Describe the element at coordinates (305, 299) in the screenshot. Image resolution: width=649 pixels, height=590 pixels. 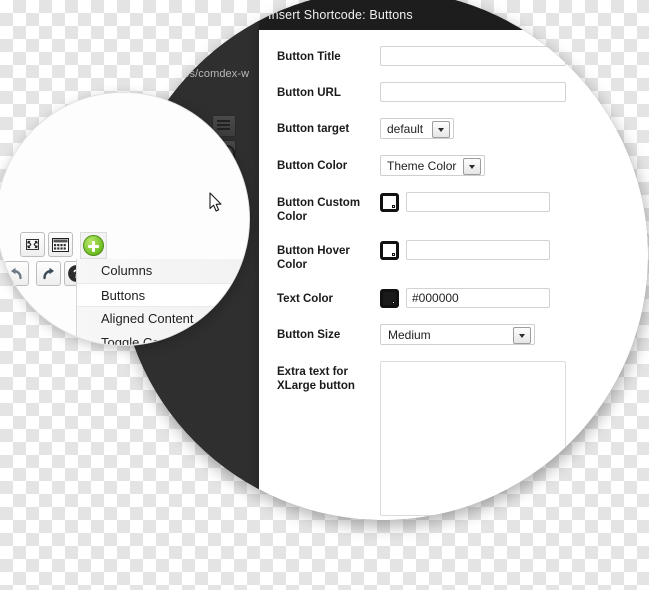
I see `label-text-color: Text Color` at that location.